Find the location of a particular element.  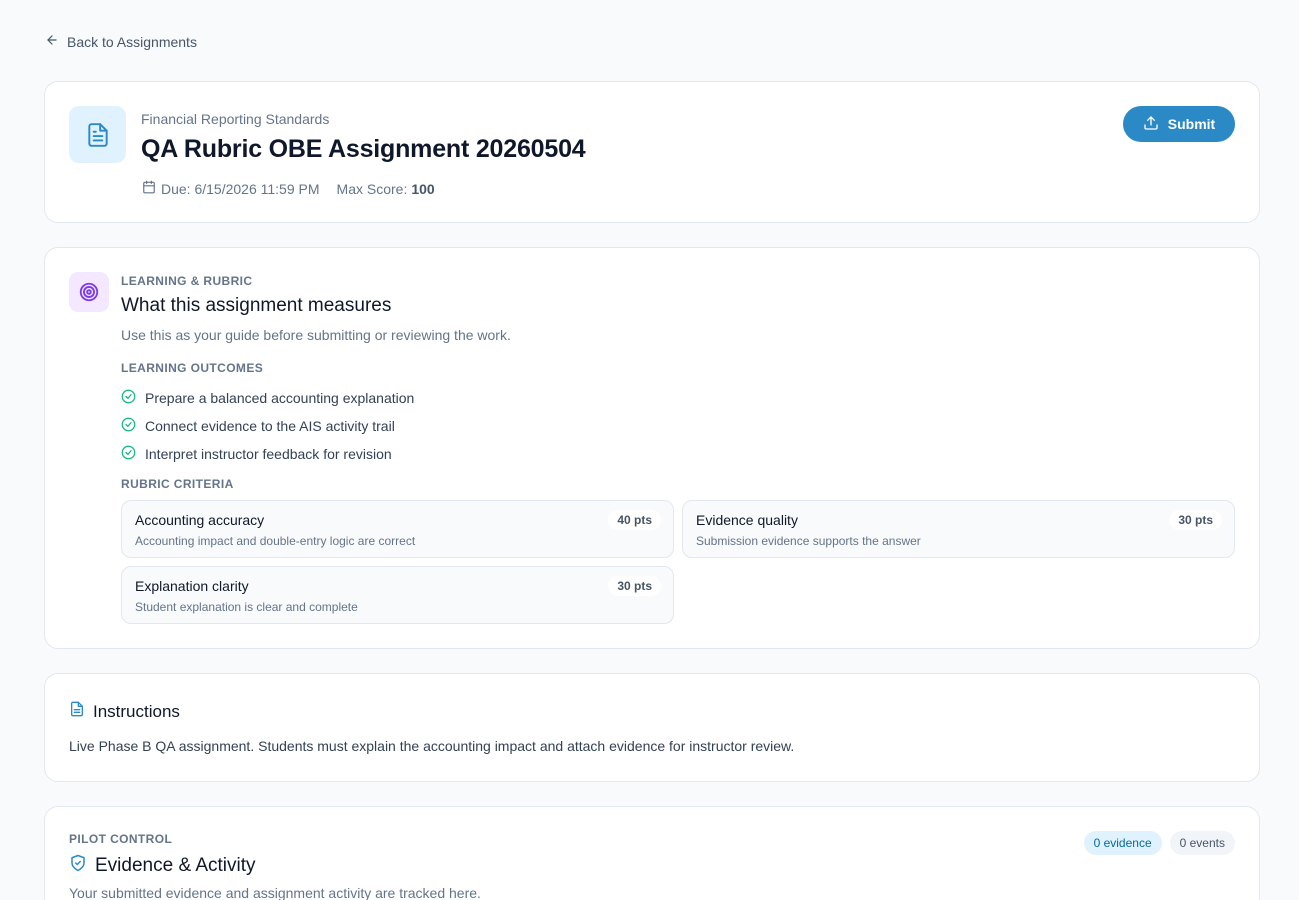

evidence-count-badge: 0 evidence is located at coordinates (1122, 843).